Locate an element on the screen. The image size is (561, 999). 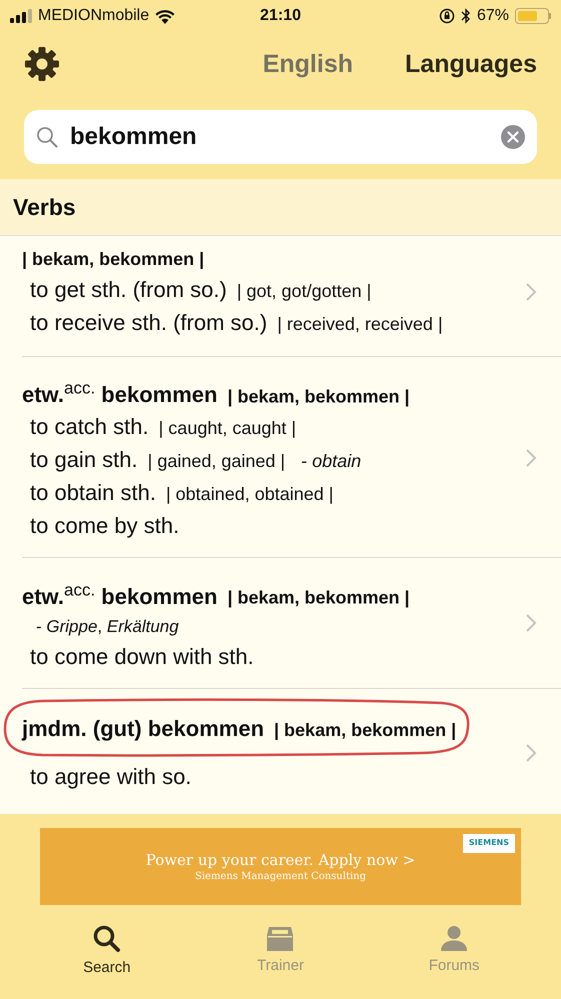
search-field: bekommen is located at coordinates (280, 137).